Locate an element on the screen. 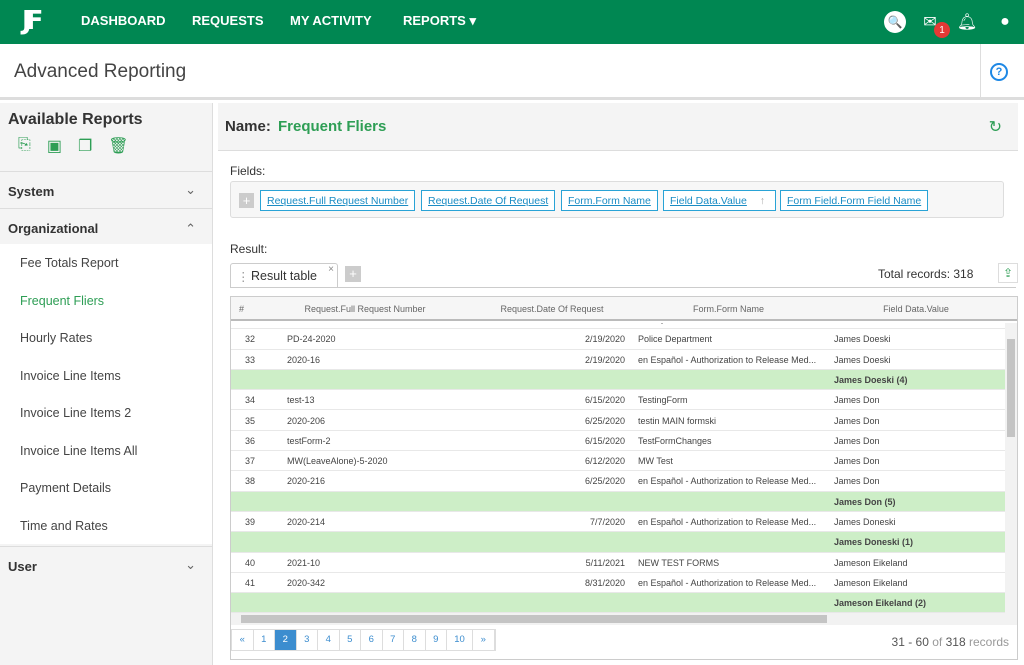 This screenshot has width=1024, height=665. cell-form-name: testin MAIN formski is located at coordinates (677, 420).